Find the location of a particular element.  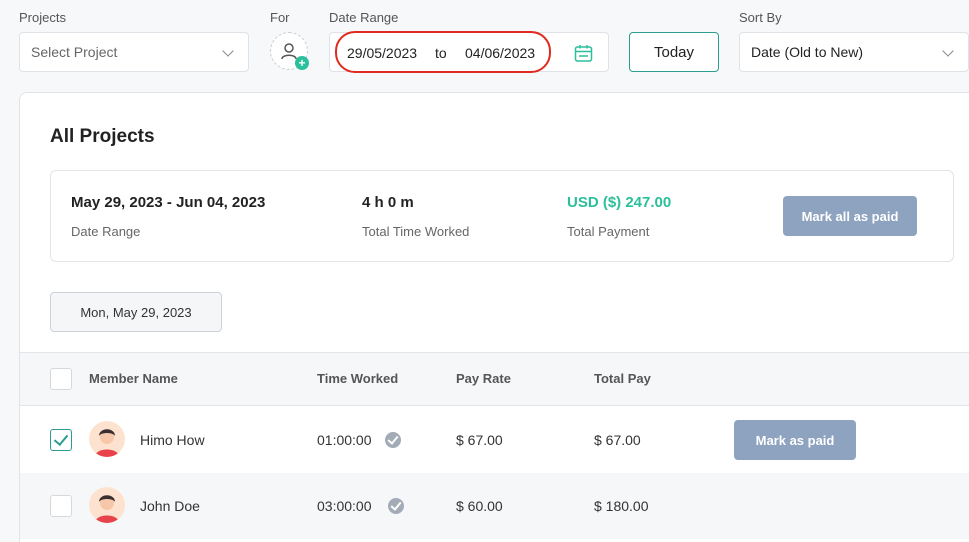

summary-date-range-label: Date Range is located at coordinates (106, 231).